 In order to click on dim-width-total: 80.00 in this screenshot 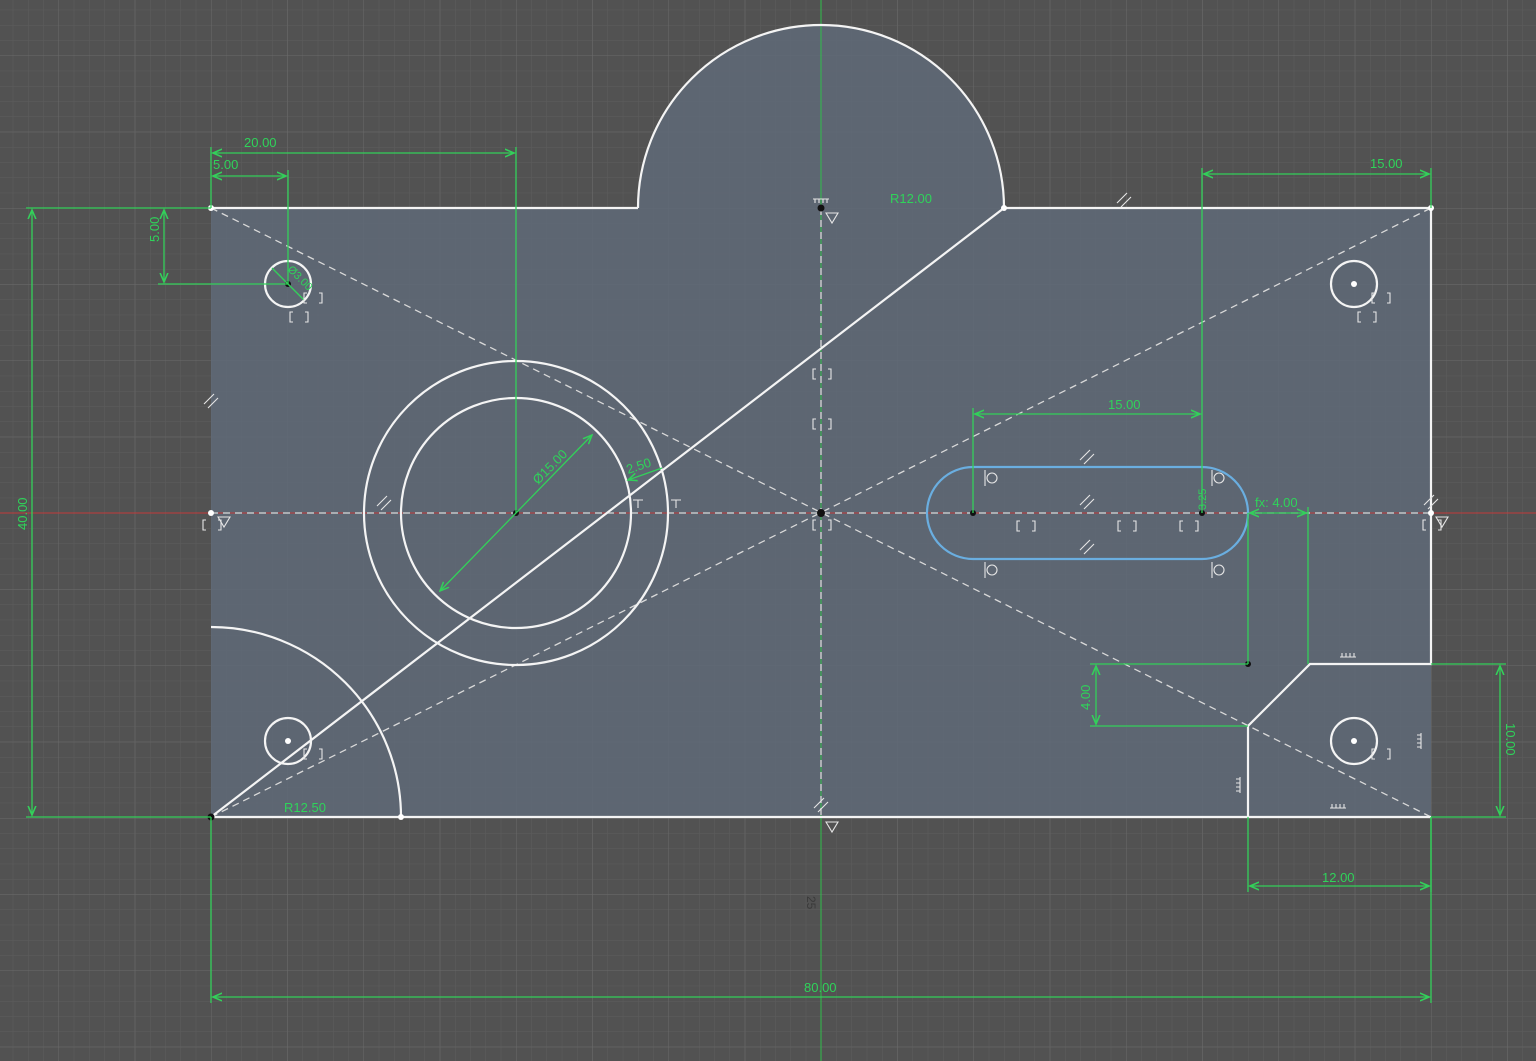, I will do `click(820, 987)`.